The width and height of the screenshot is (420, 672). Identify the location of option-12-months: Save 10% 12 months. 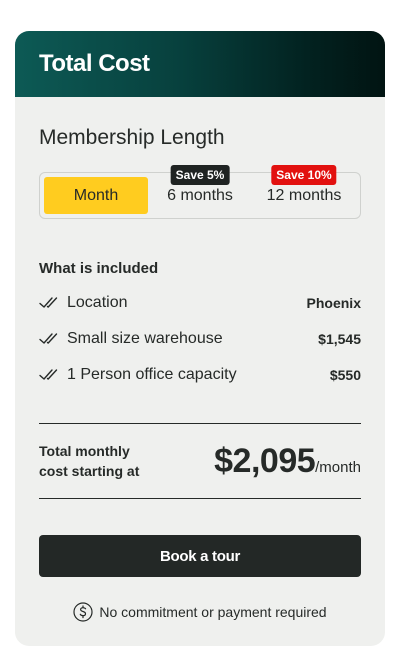
(304, 189).